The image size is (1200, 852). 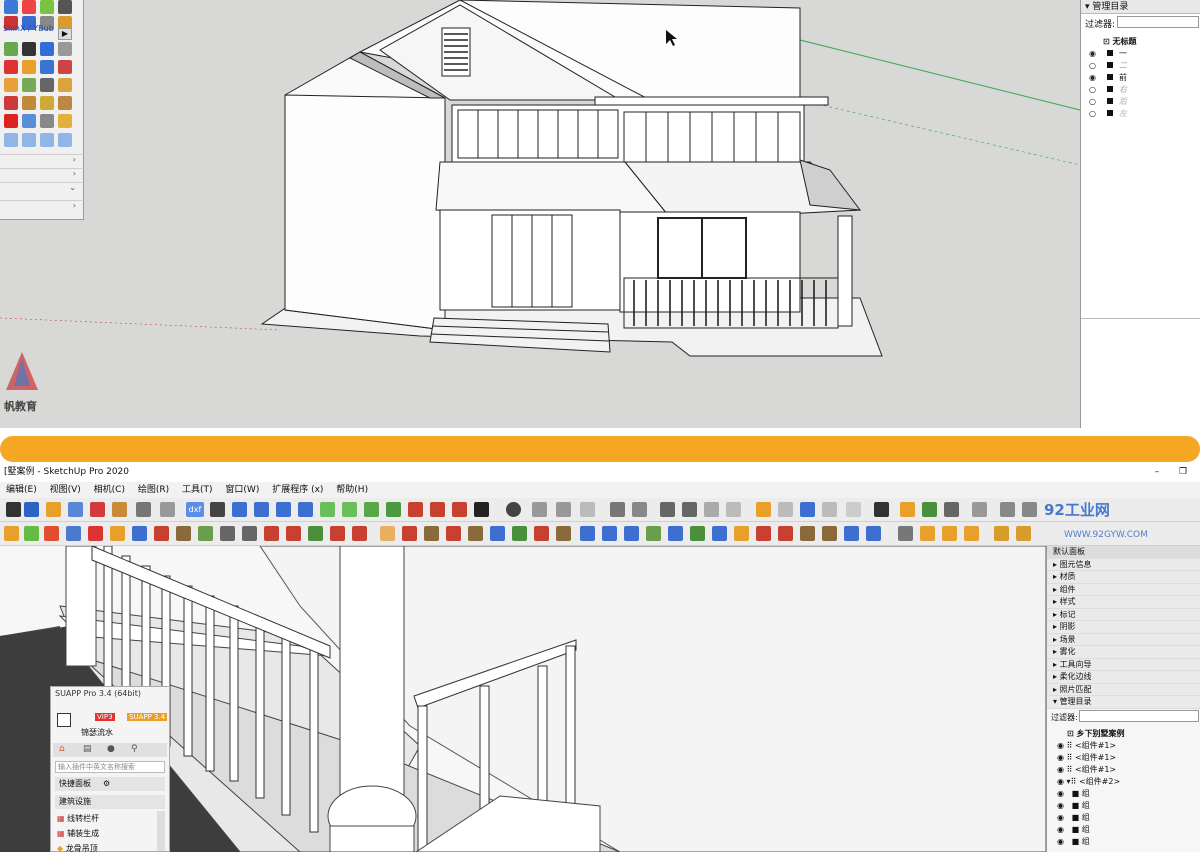 I want to click on search-tab-icon: ⚲, so click(x=134, y=749).